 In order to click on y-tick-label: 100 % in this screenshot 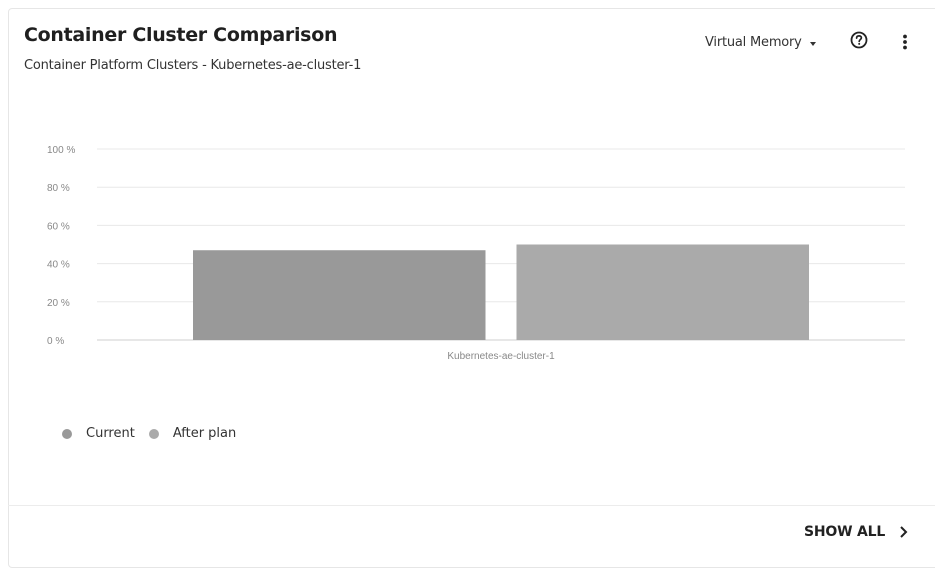, I will do `click(61, 150)`.